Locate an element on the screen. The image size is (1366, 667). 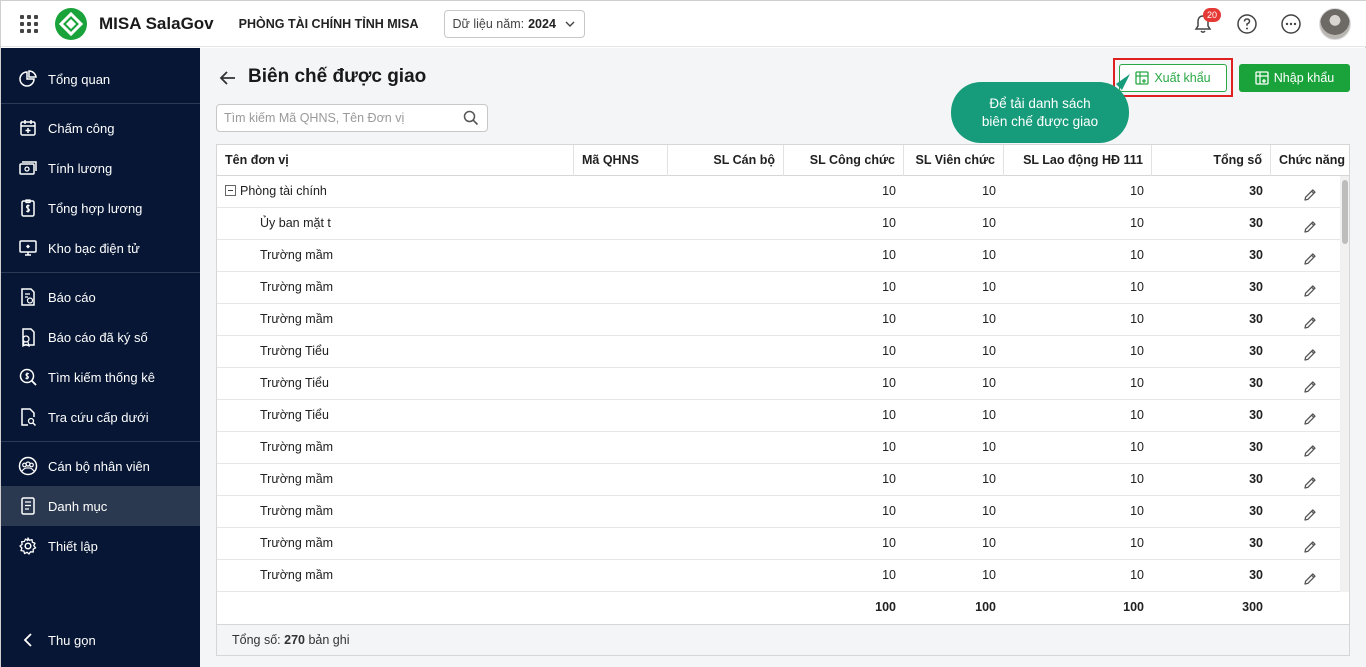
cell-sl-lao-dong: 10 is located at coordinates (1137, 511).